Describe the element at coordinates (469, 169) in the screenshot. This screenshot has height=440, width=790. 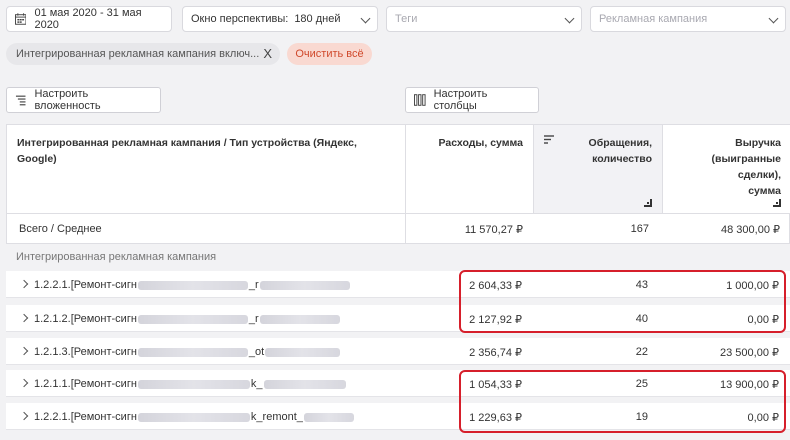
I see `column-header-cost: Расходы, сумма` at that location.